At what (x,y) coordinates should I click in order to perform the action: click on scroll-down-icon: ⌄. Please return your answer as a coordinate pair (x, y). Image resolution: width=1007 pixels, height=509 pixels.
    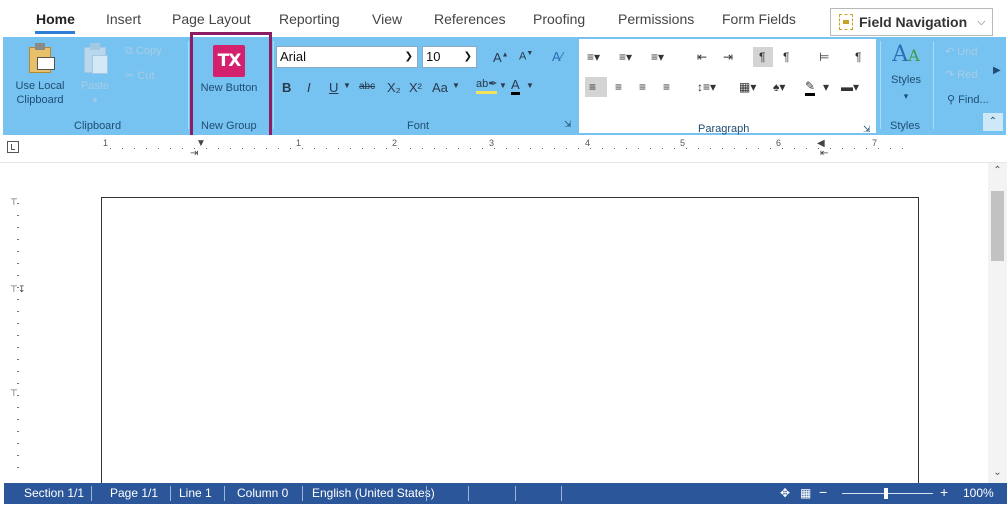
    Looking at the image, I should click on (997, 472).